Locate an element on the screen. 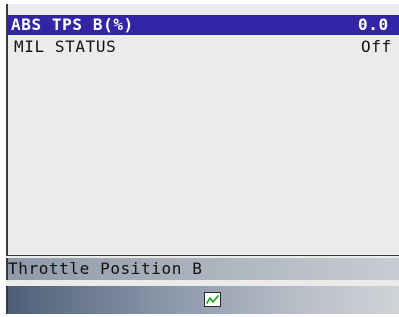  pid-value: Off is located at coordinates (376, 46).